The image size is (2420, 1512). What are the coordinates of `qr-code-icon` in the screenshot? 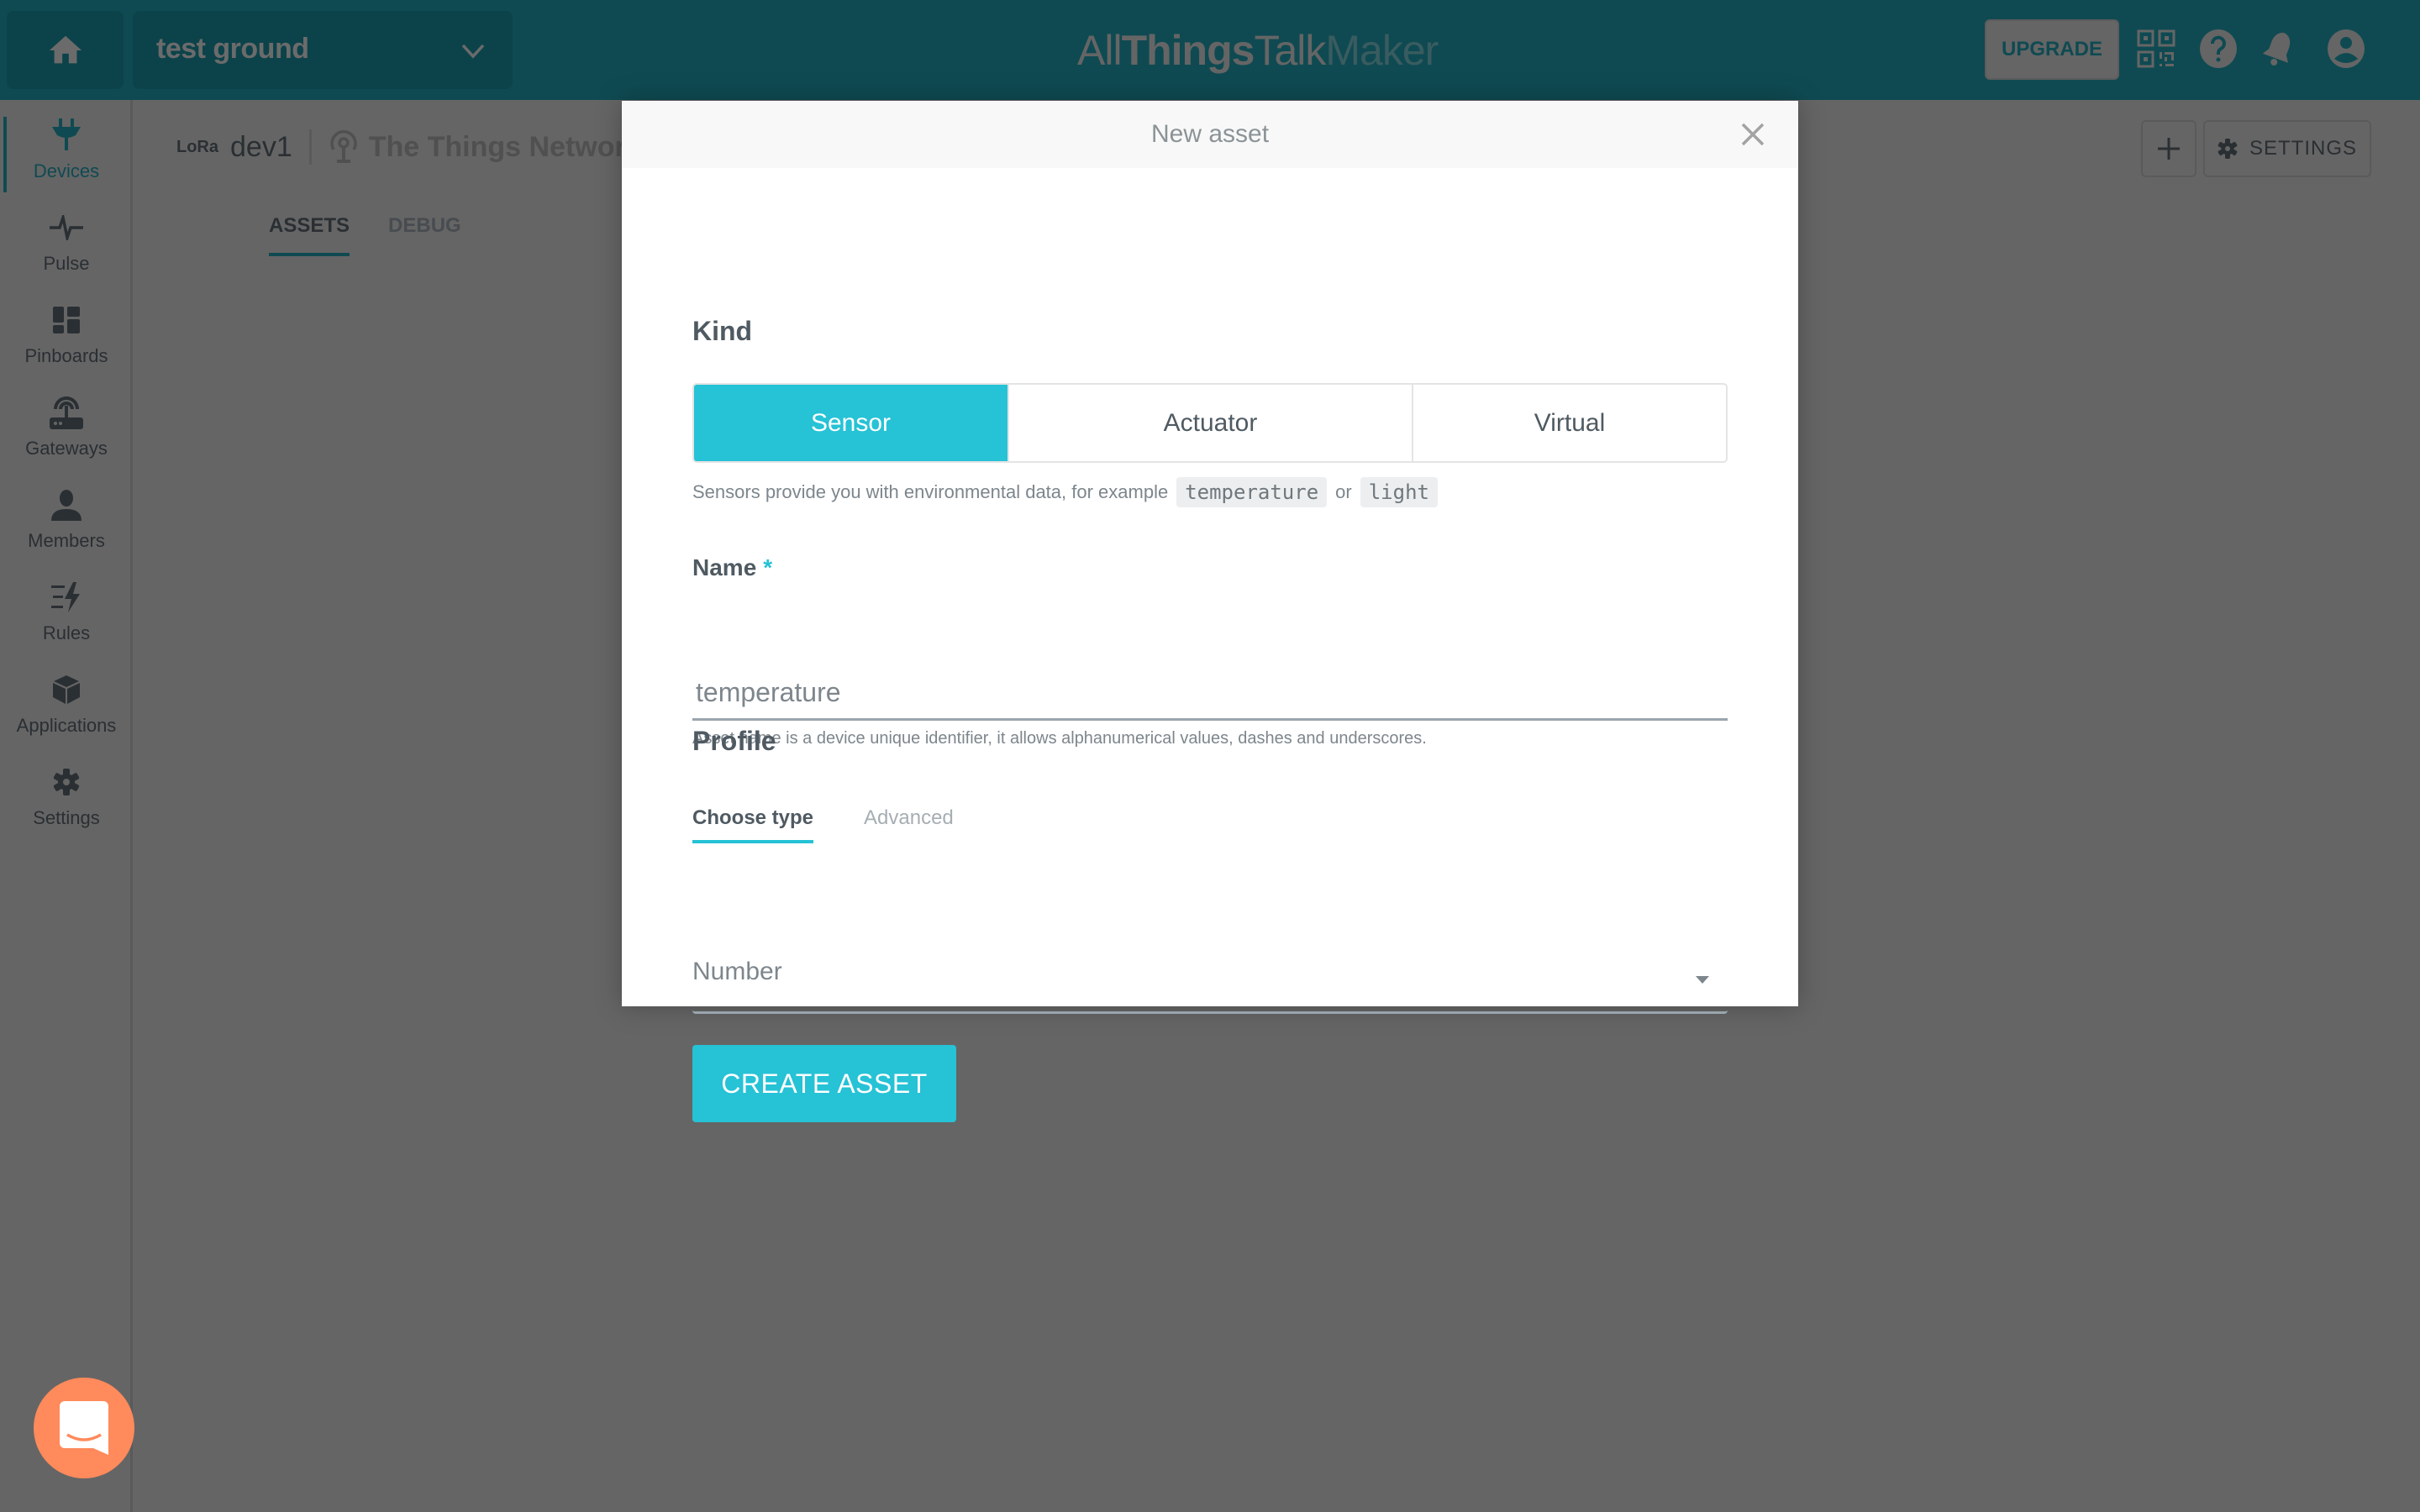 It's located at (2156, 49).